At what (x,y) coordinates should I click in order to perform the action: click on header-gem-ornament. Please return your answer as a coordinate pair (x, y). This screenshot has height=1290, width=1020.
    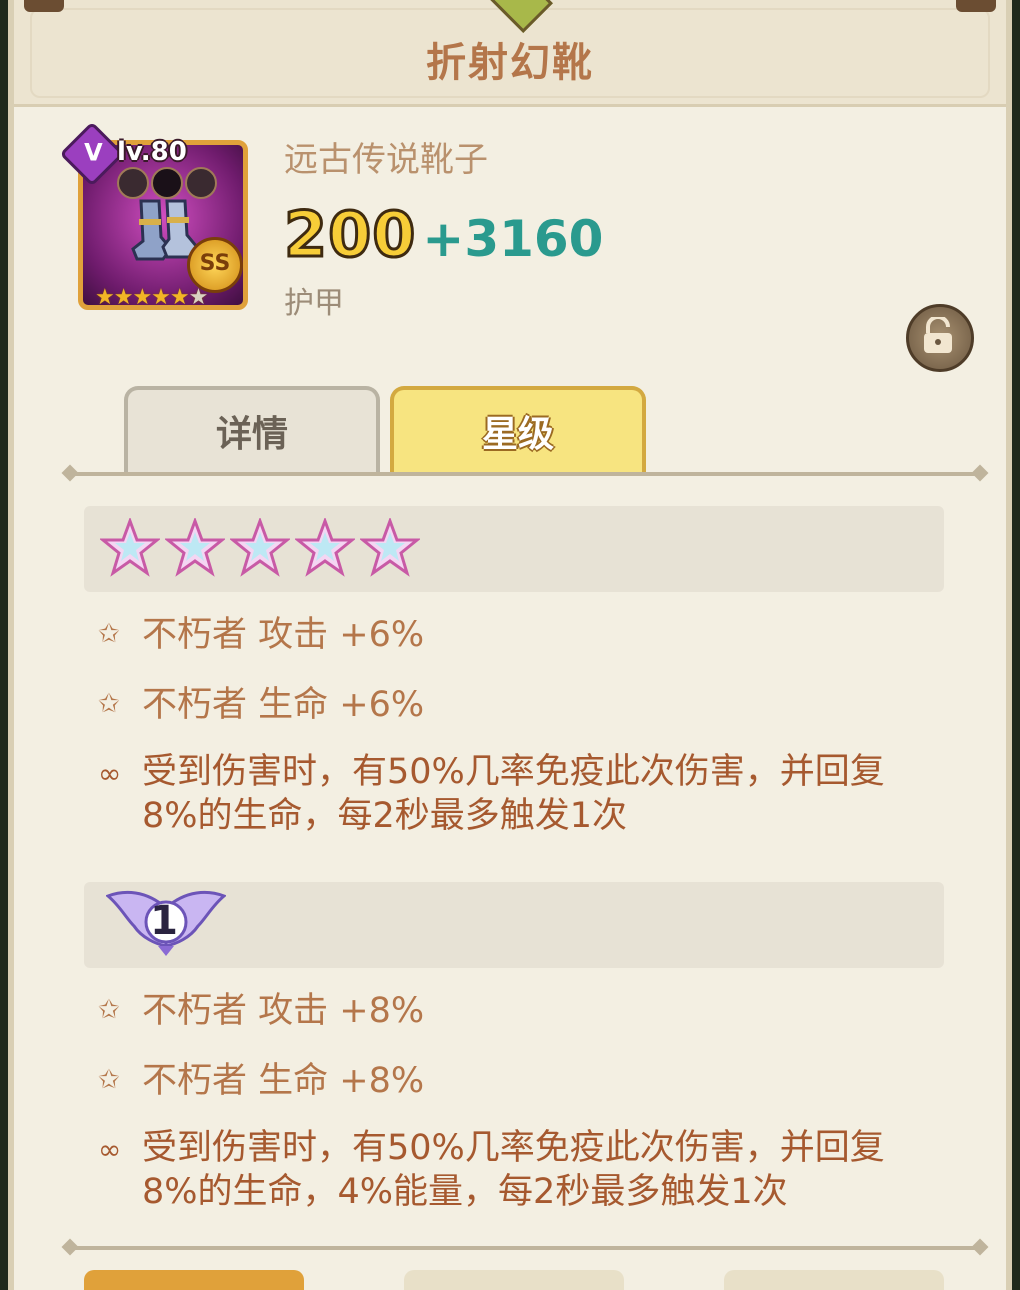
    Looking at the image, I should click on (519, 16).